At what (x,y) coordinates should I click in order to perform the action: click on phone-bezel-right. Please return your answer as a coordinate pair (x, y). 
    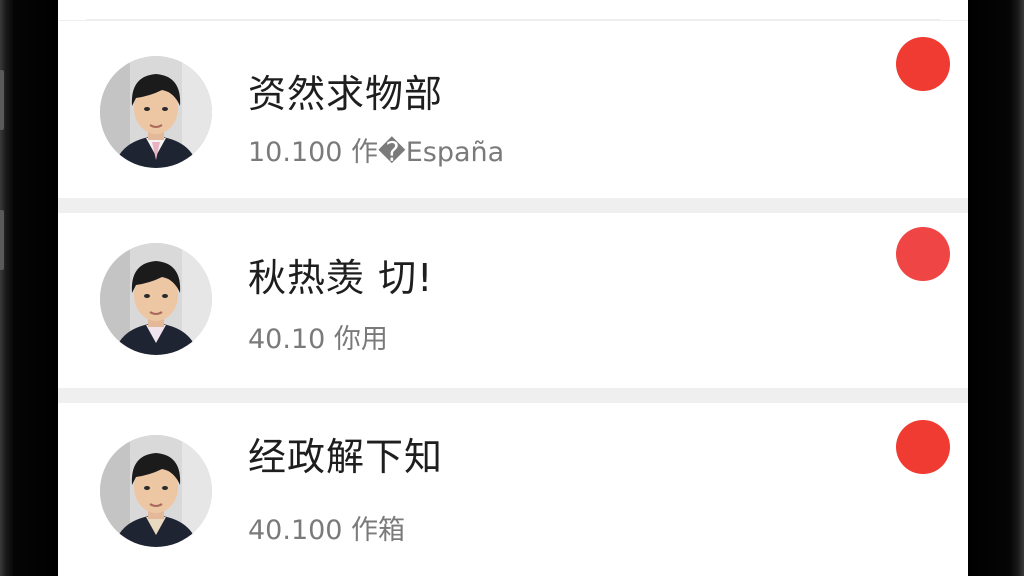
    Looking at the image, I should click on (995, 288).